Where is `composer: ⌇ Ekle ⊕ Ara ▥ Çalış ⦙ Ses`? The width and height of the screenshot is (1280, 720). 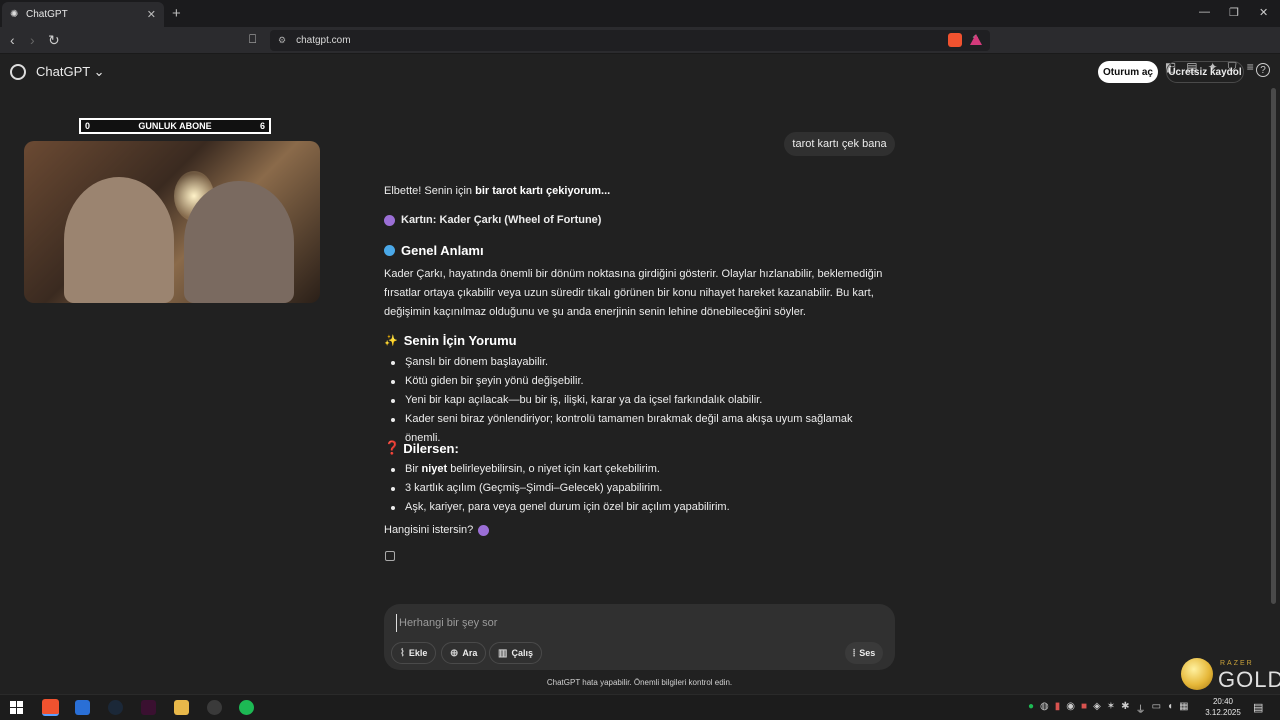
composer: ⌇ Ekle ⊕ Ara ▥ Çalış ⦙ Ses is located at coordinates (639, 637).